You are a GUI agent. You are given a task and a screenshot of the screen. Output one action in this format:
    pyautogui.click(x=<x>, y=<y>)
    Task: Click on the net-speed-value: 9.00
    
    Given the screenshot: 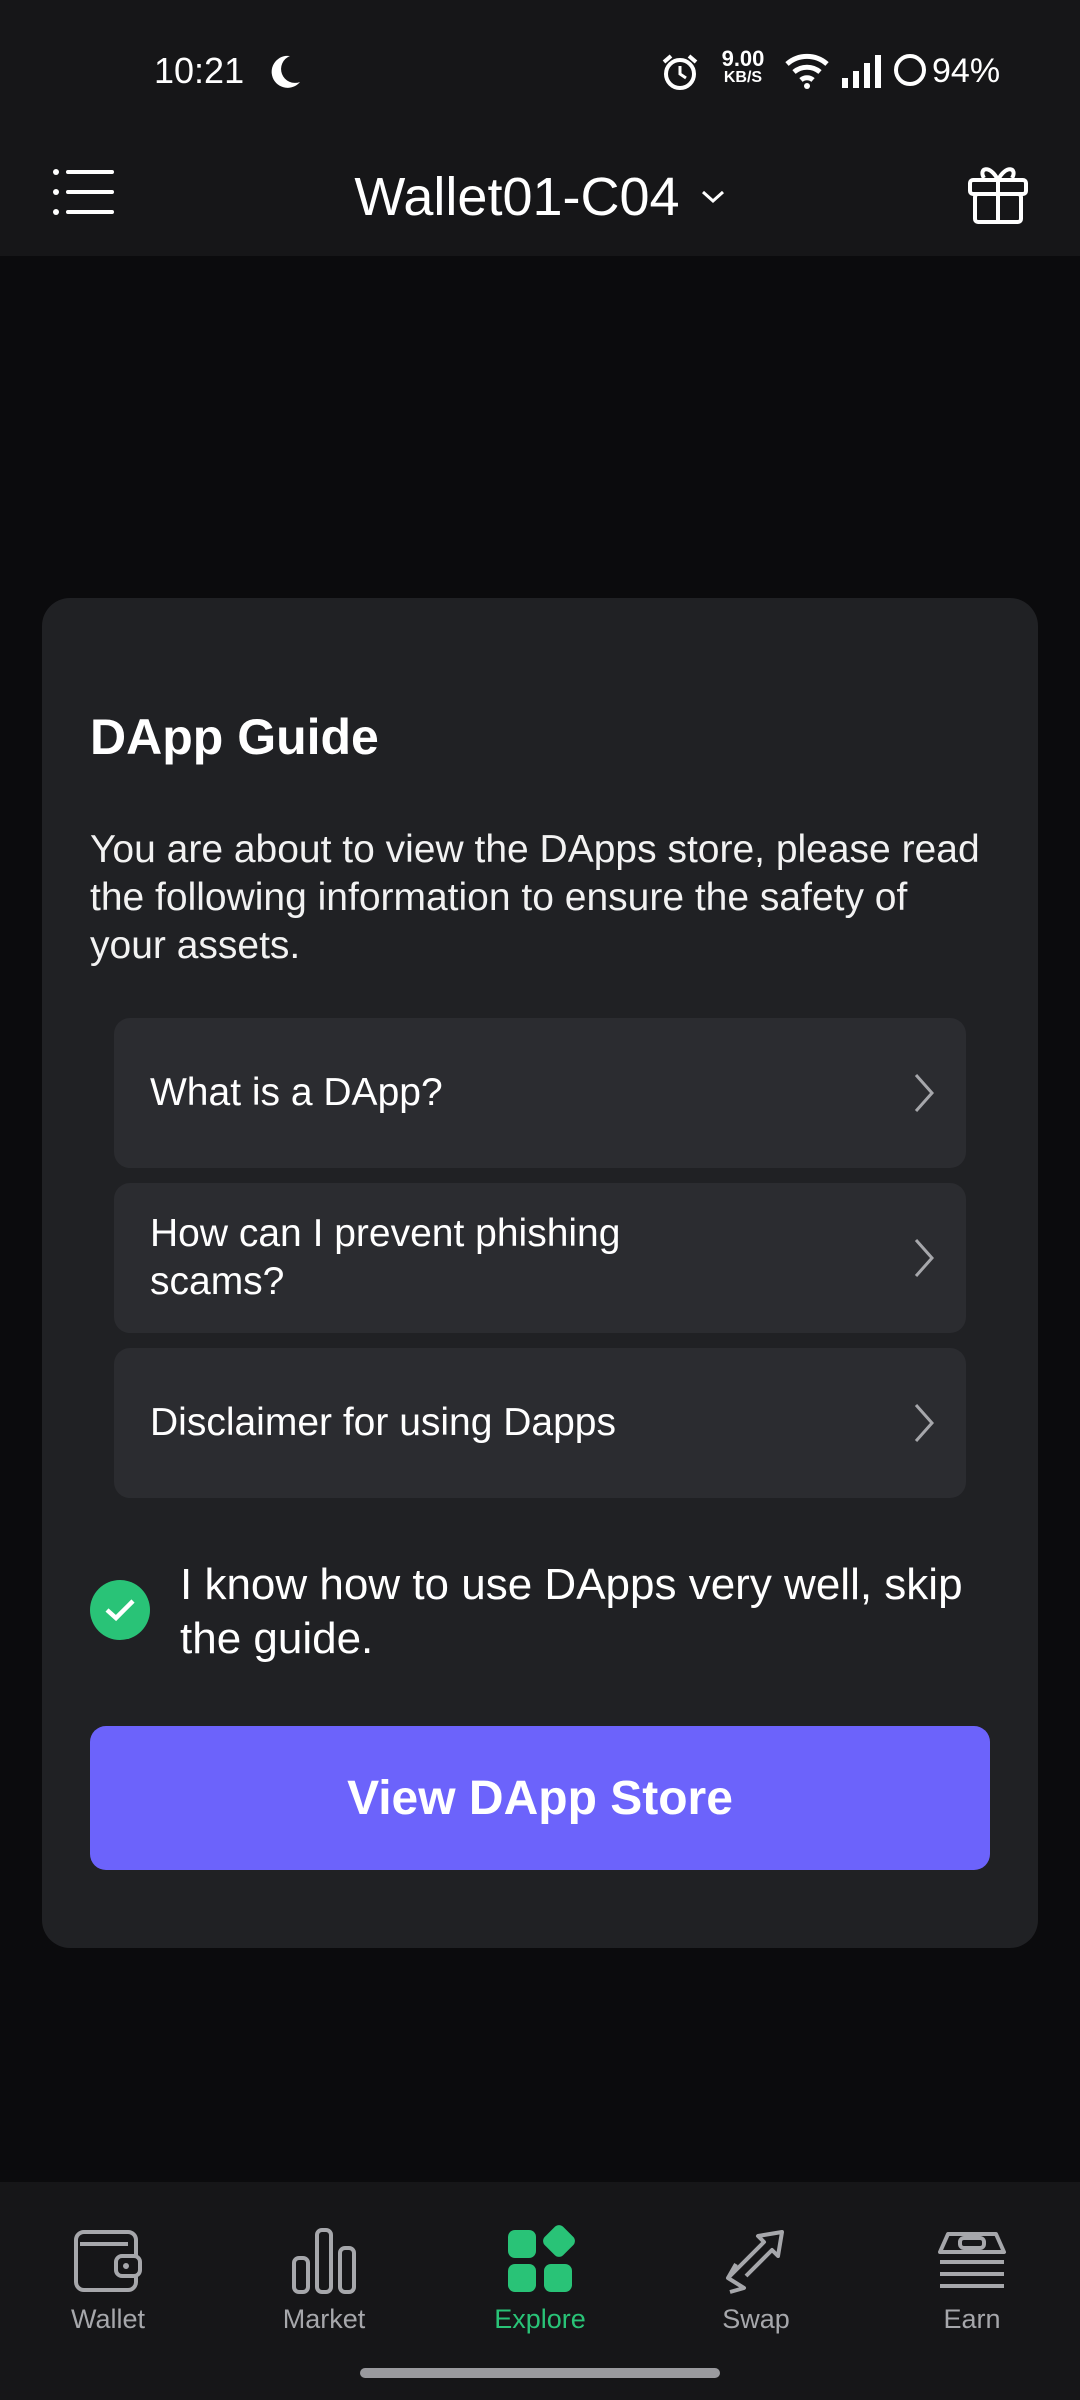 What is the action you would take?
    pyautogui.click(x=743, y=58)
    